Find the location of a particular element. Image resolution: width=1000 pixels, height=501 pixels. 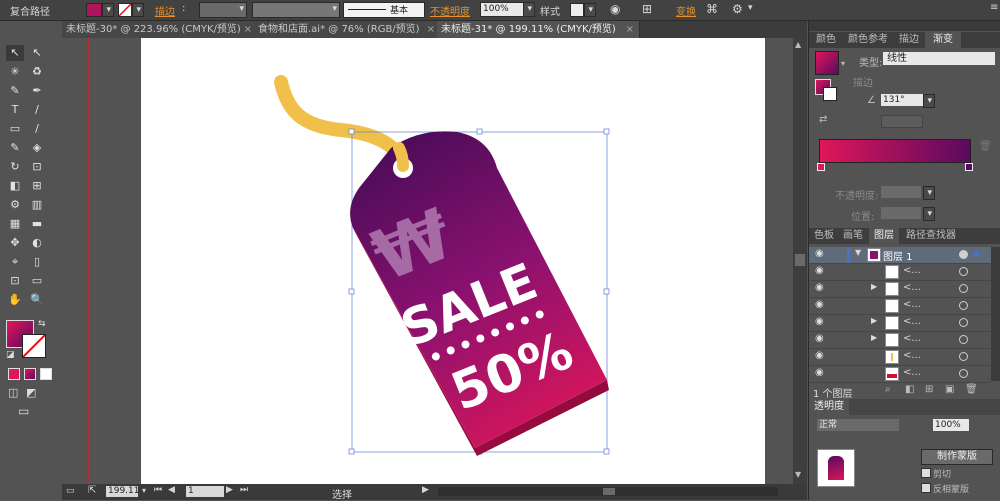

h-scroll-thumb is located at coordinates (609, 491).